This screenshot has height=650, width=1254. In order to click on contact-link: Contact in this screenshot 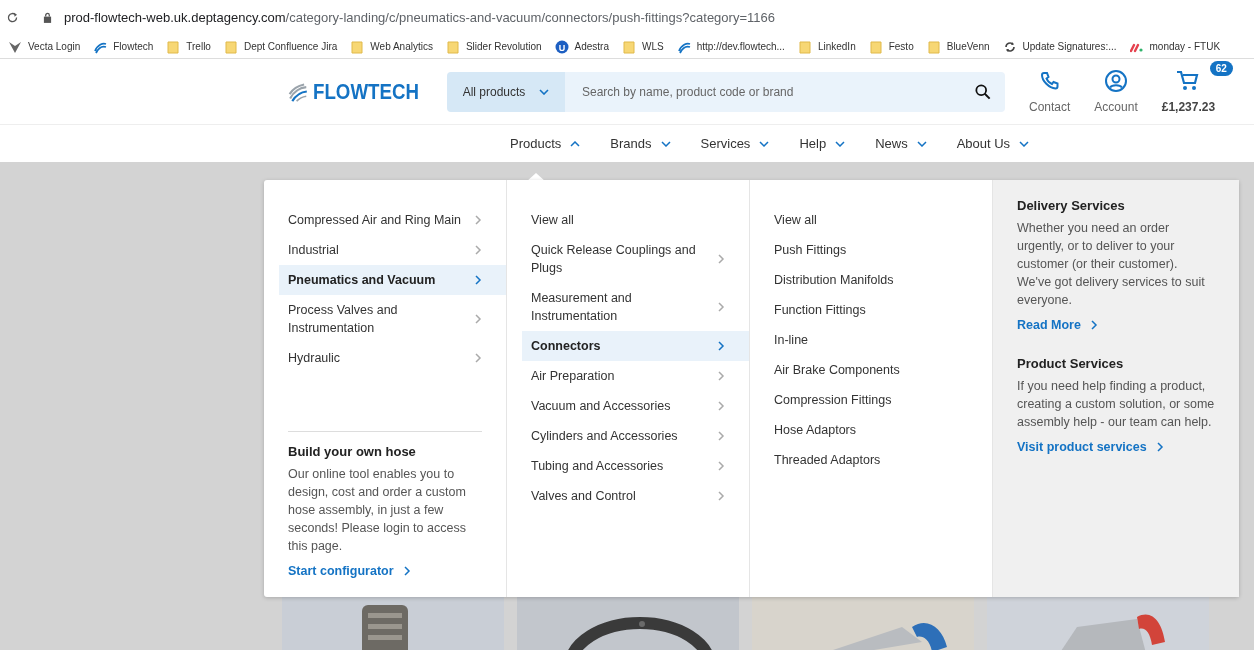, I will do `click(1050, 91)`.